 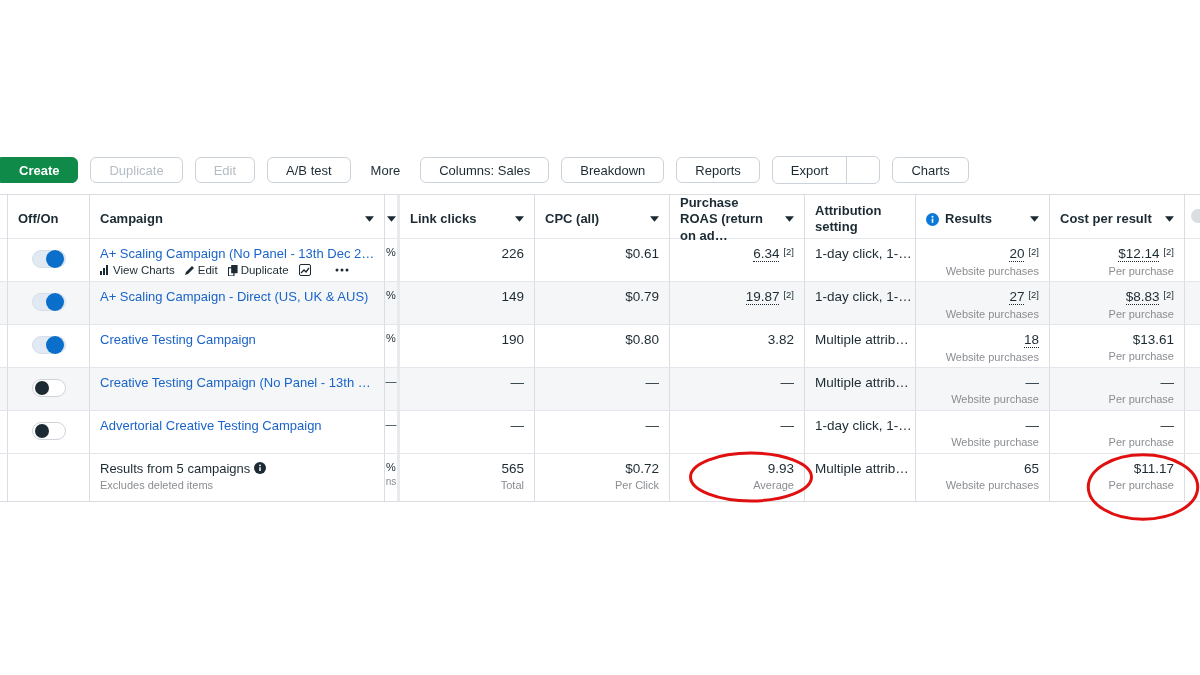 I want to click on table-cell: 20, so click(x=1017, y=254).